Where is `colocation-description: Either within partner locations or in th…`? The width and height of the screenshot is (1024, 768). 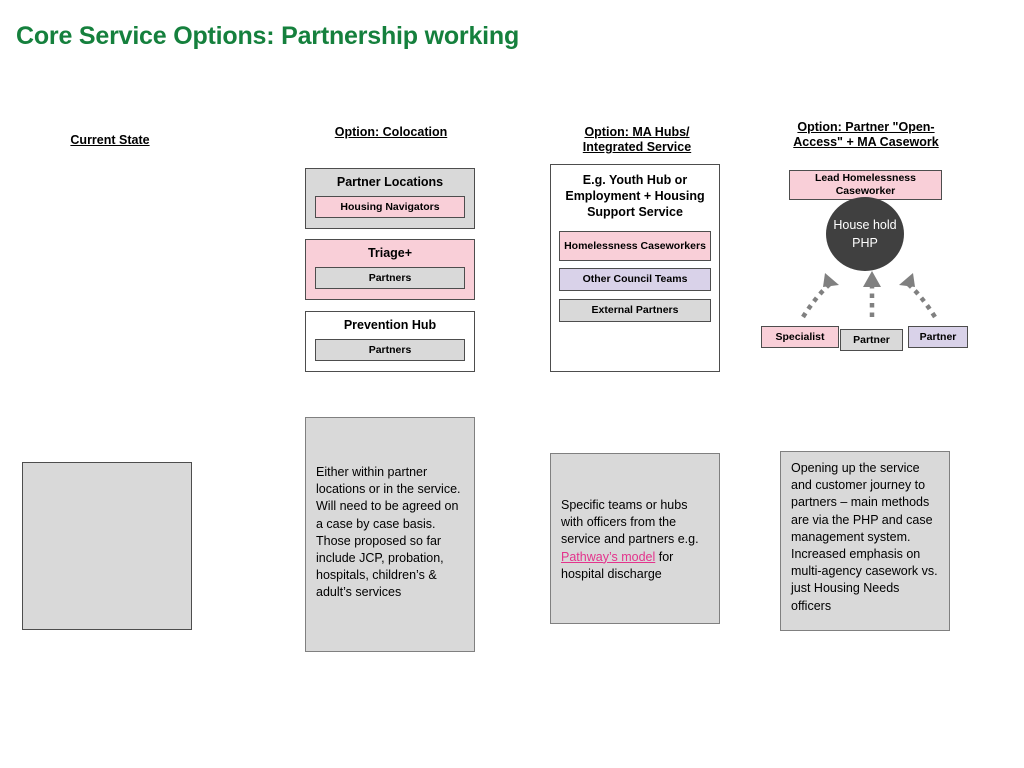
colocation-description: Either within partner locations or in th… is located at coordinates (390, 534).